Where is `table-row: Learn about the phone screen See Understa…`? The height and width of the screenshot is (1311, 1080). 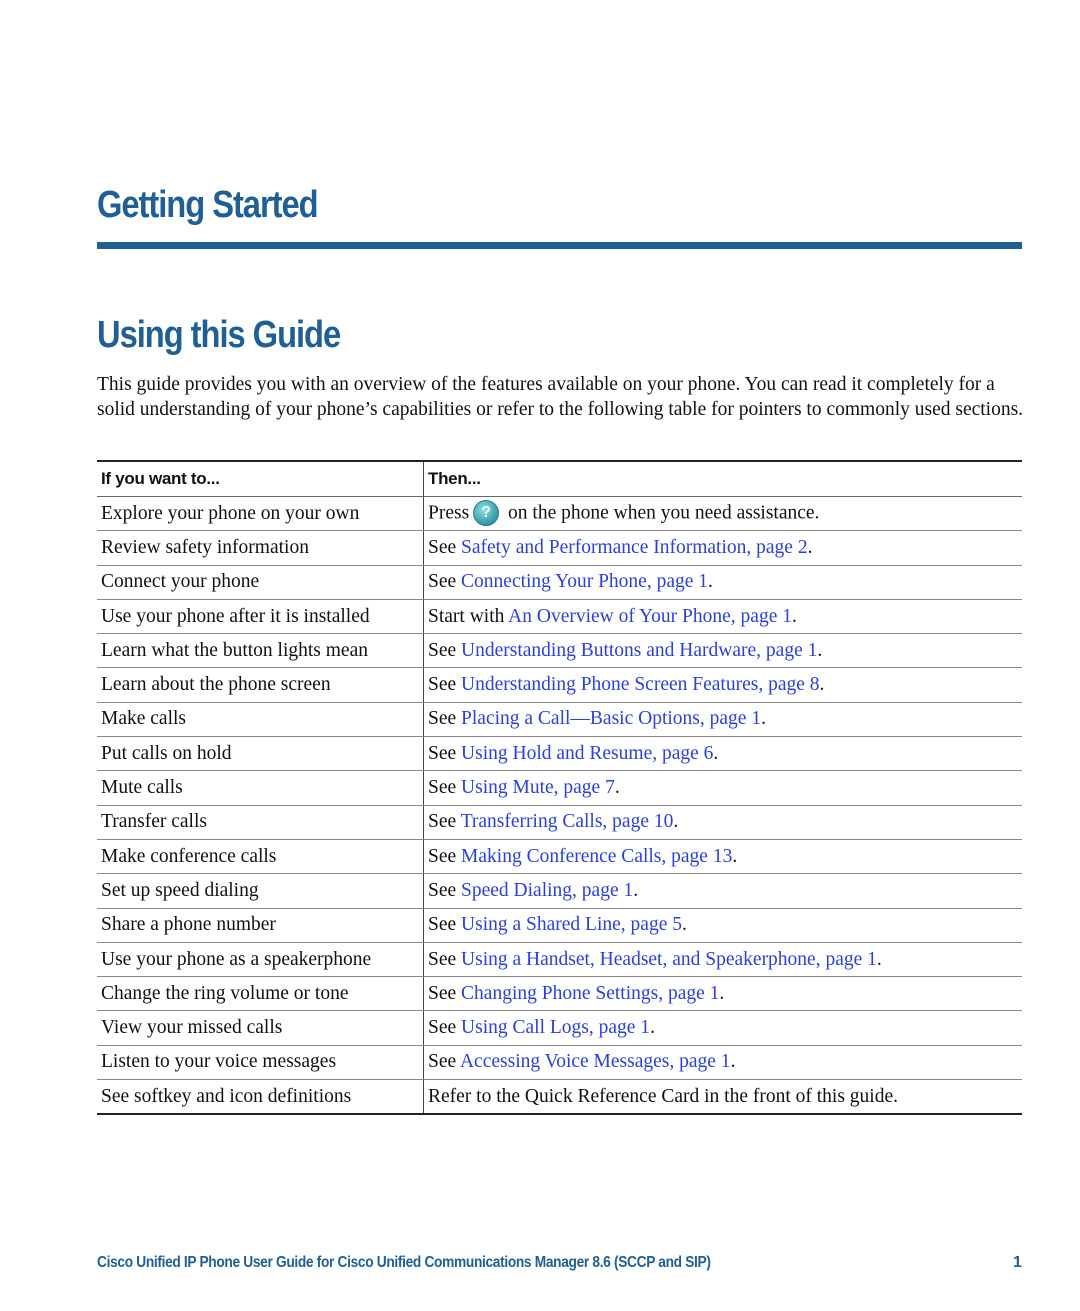 table-row: Learn about the phone screen See Understa… is located at coordinates (559, 685).